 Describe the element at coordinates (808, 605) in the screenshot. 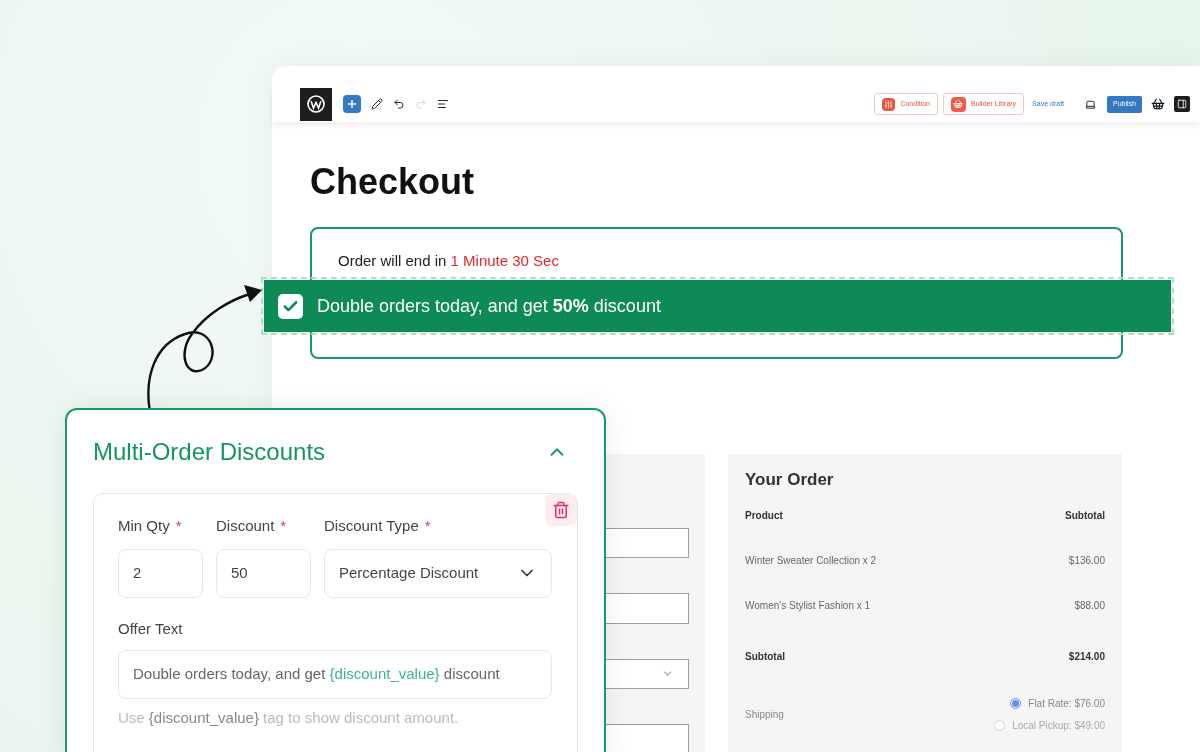

I see `product-name: Women's Stylist Fashion x 1` at that location.